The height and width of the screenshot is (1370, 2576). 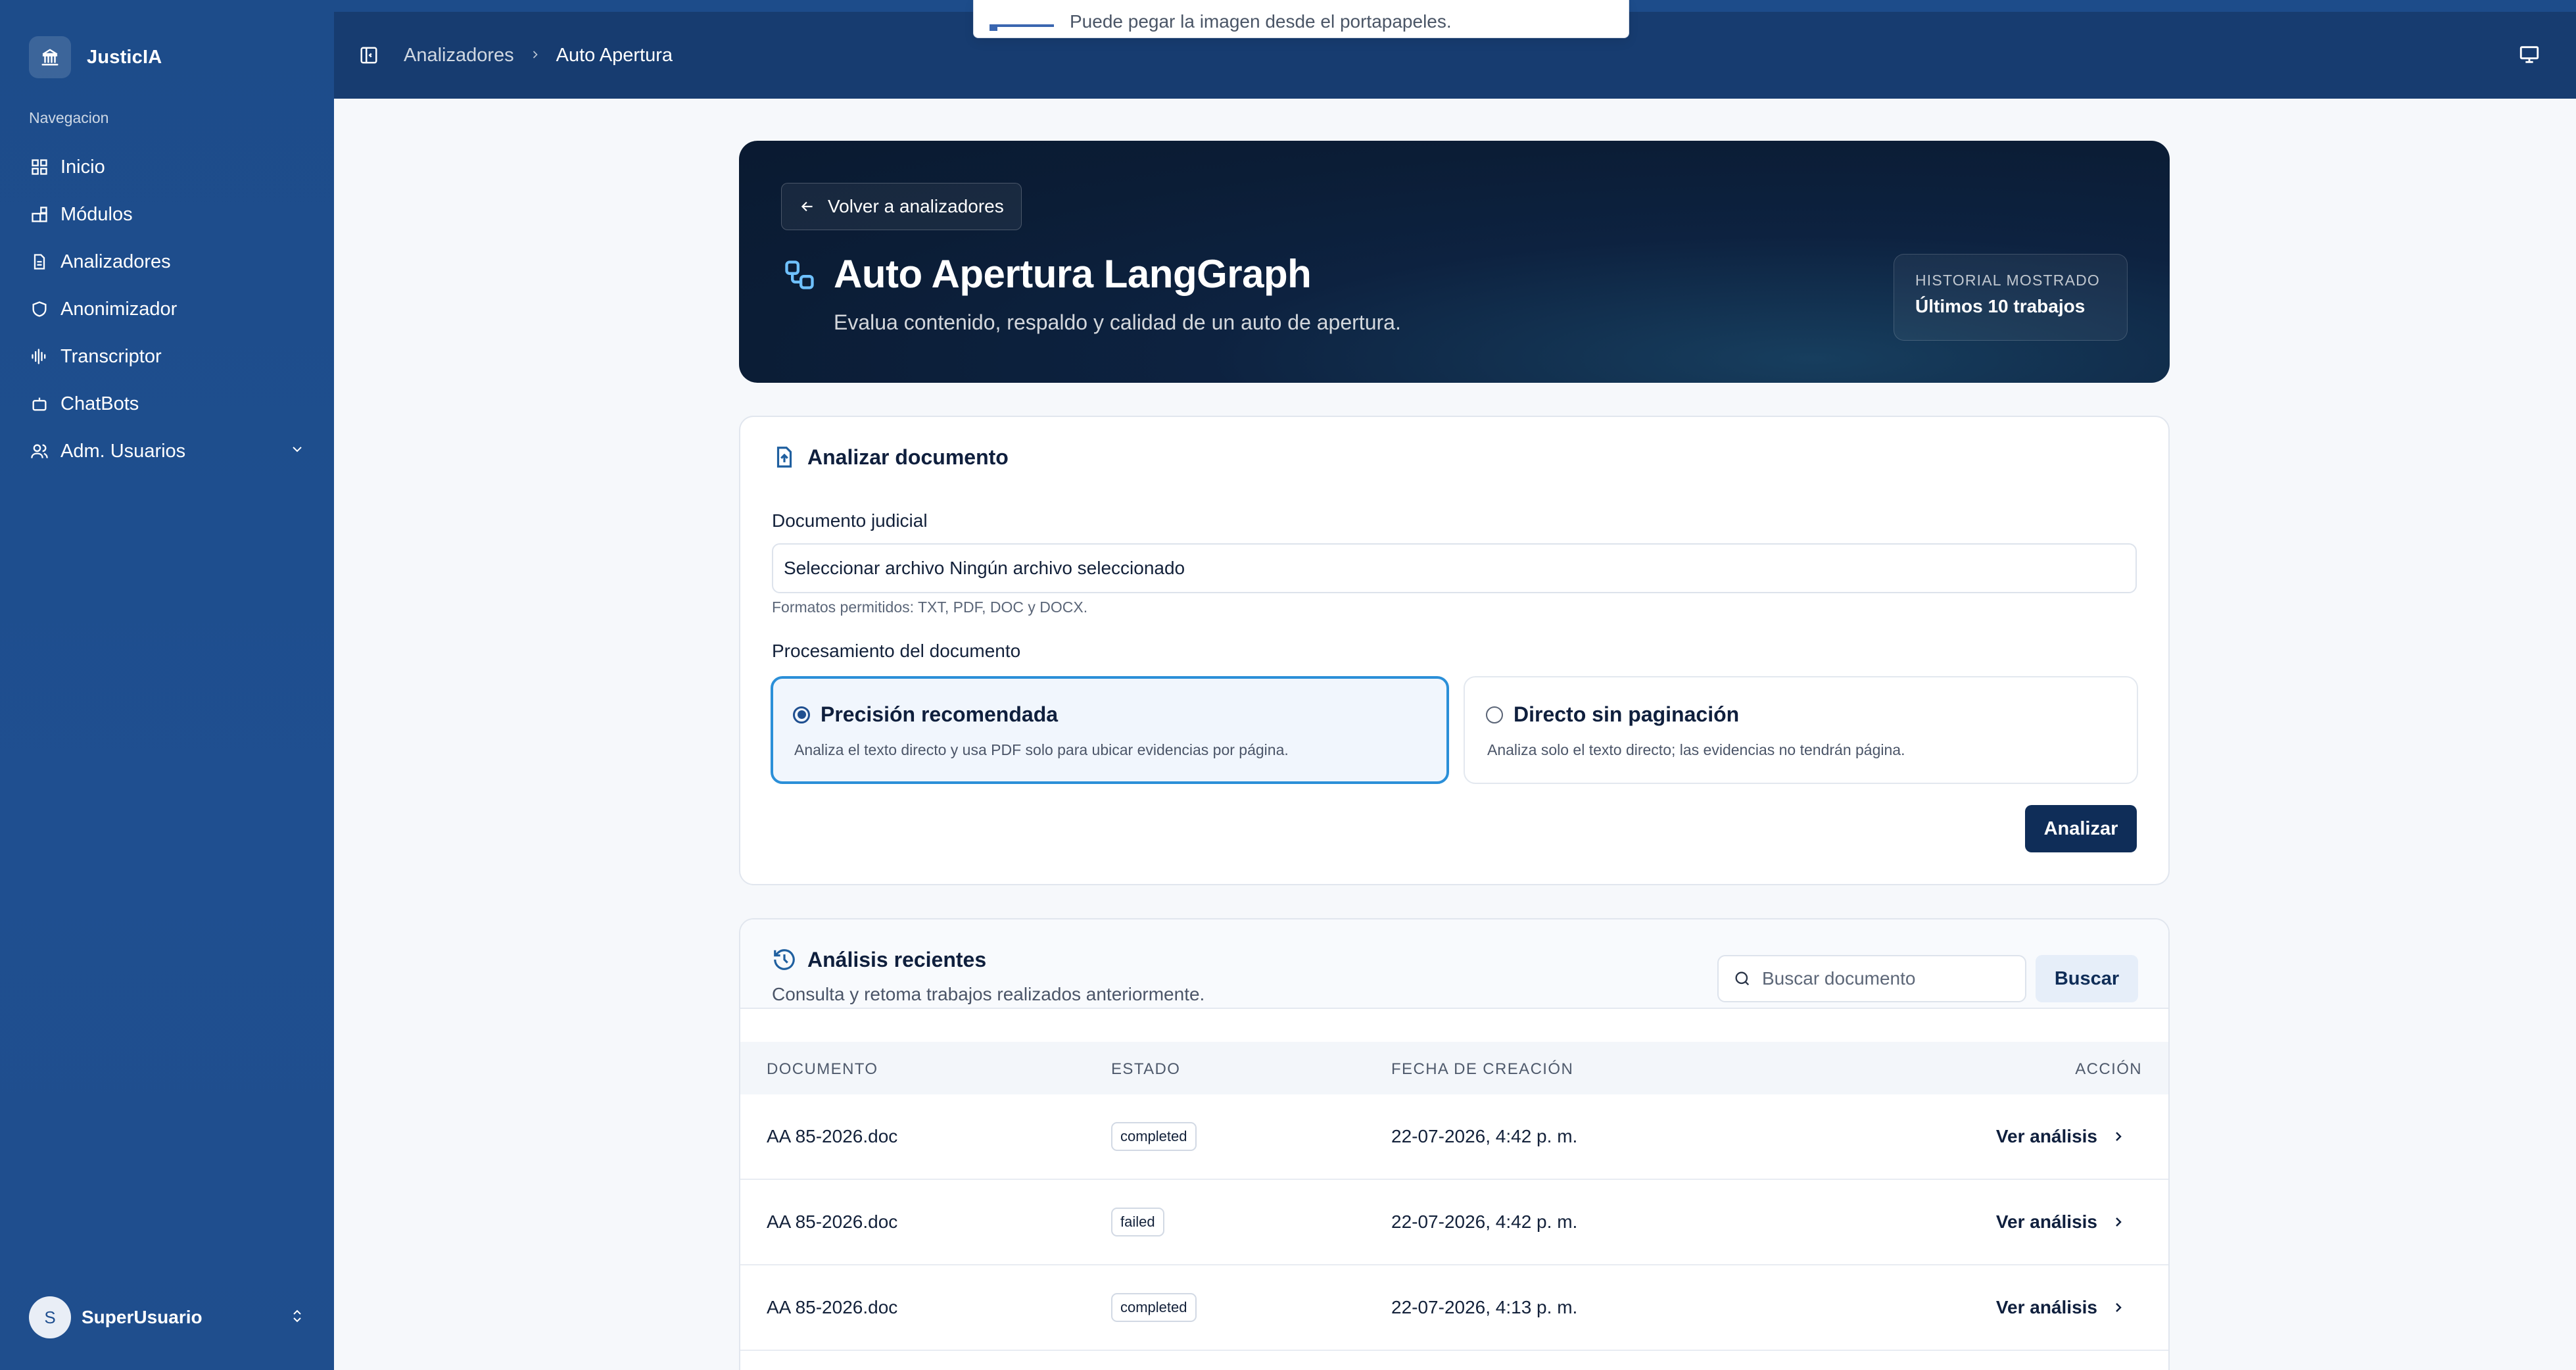 I want to click on sidebar-item-modulos: Módulos, so click(x=167, y=214).